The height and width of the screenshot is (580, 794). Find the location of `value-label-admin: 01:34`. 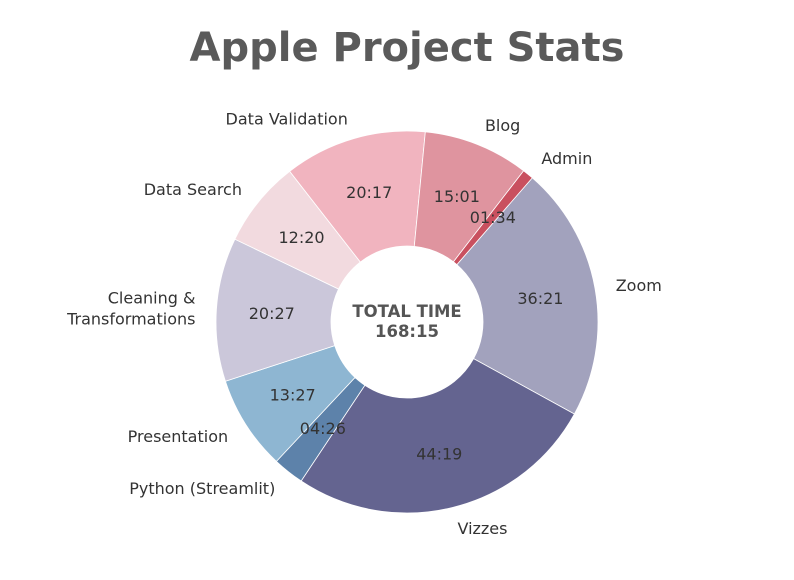

value-label-admin: 01:34 is located at coordinates (493, 217).